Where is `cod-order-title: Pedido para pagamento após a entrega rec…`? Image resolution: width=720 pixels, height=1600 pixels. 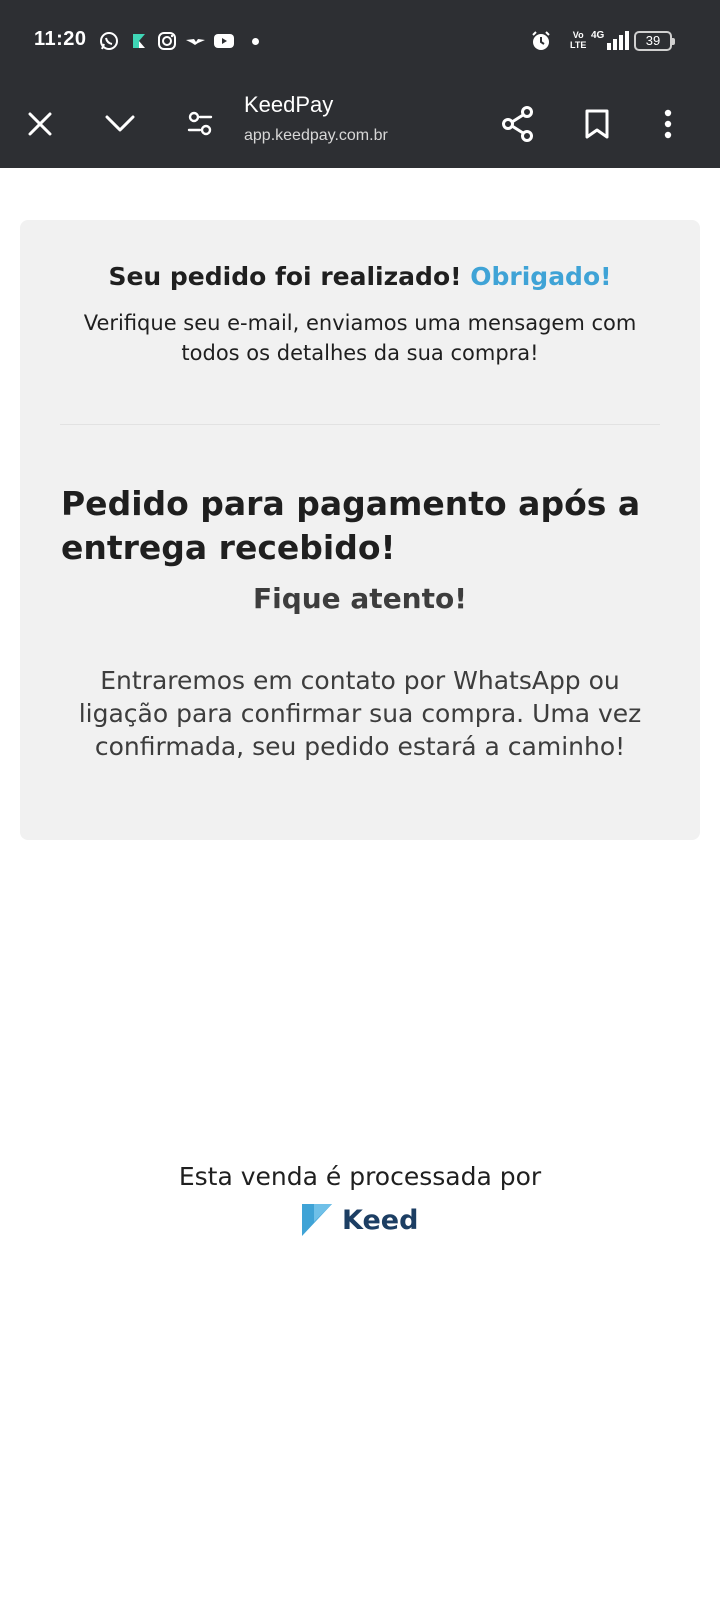 cod-order-title: Pedido para pagamento após a entrega rec… is located at coordinates (351, 525).